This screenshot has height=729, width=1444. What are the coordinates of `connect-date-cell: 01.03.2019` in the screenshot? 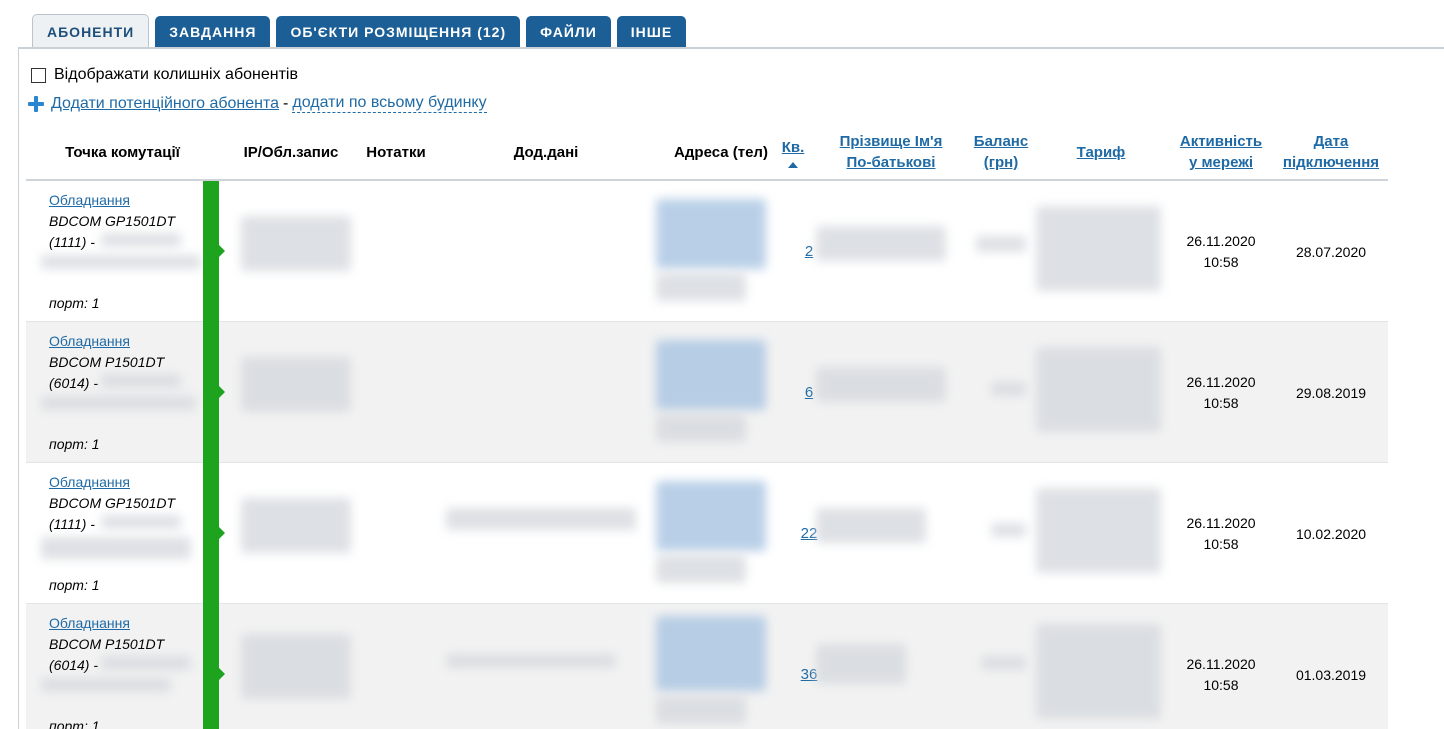 It's located at (1331, 674).